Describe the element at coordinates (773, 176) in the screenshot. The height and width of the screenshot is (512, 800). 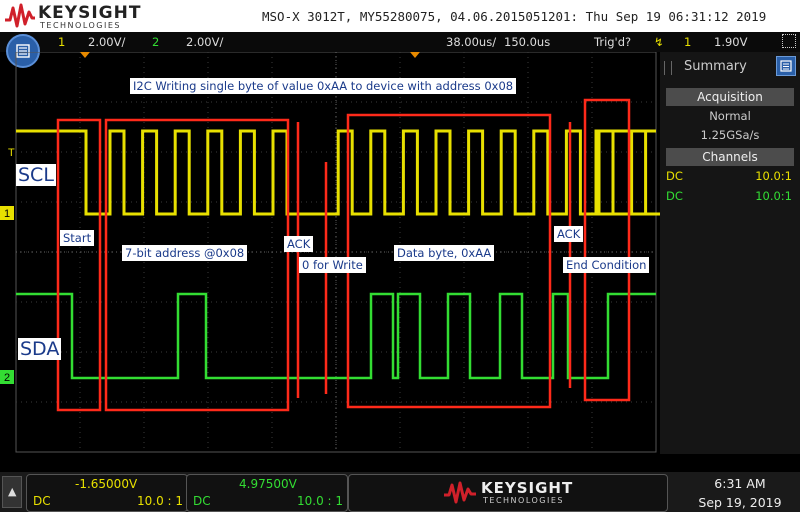
I see `channel-1-probe: 10.0:1` at that location.